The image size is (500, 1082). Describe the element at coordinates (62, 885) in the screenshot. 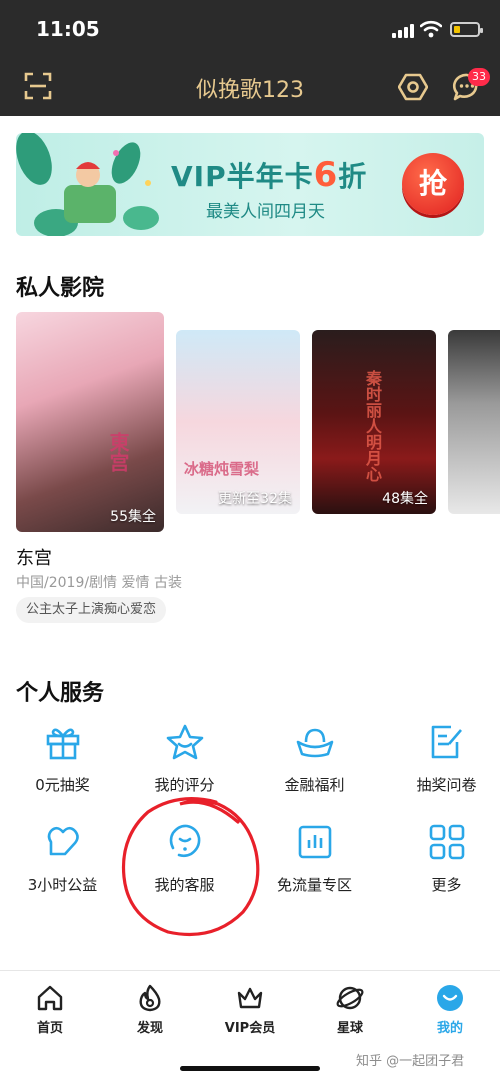

I see `service-label: 3小时公益` at that location.